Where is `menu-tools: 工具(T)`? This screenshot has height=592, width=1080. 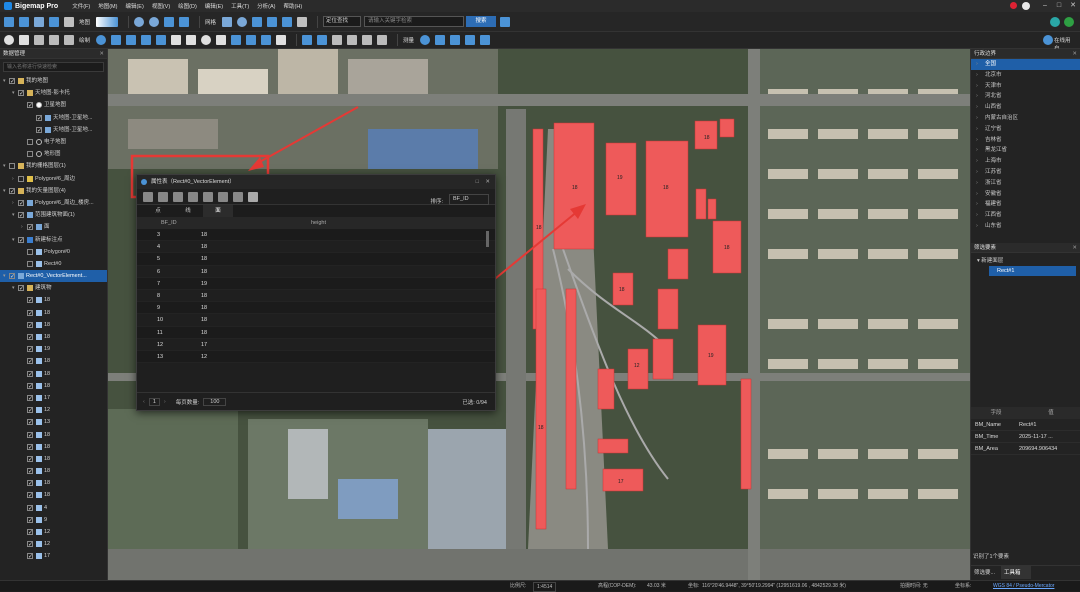 menu-tools: 工具(T) is located at coordinates (240, 6).